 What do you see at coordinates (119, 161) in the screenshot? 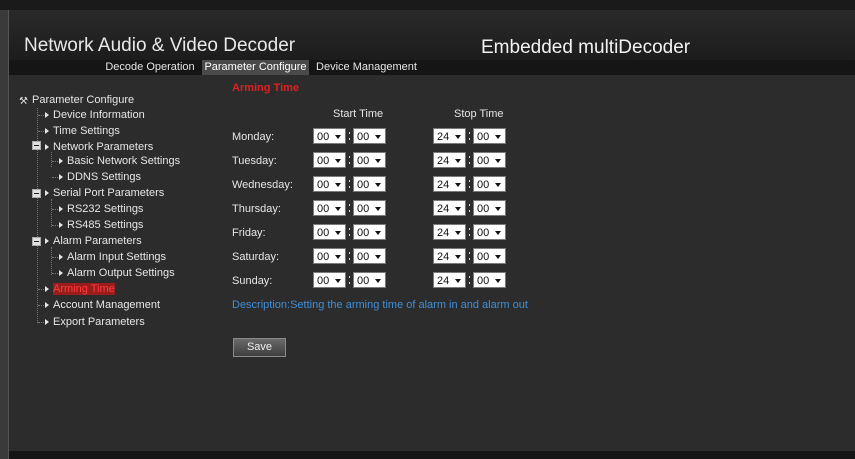
I see `sidebar-item-basic-network-settings: Basic Network Settings` at bounding box center [119, 161].